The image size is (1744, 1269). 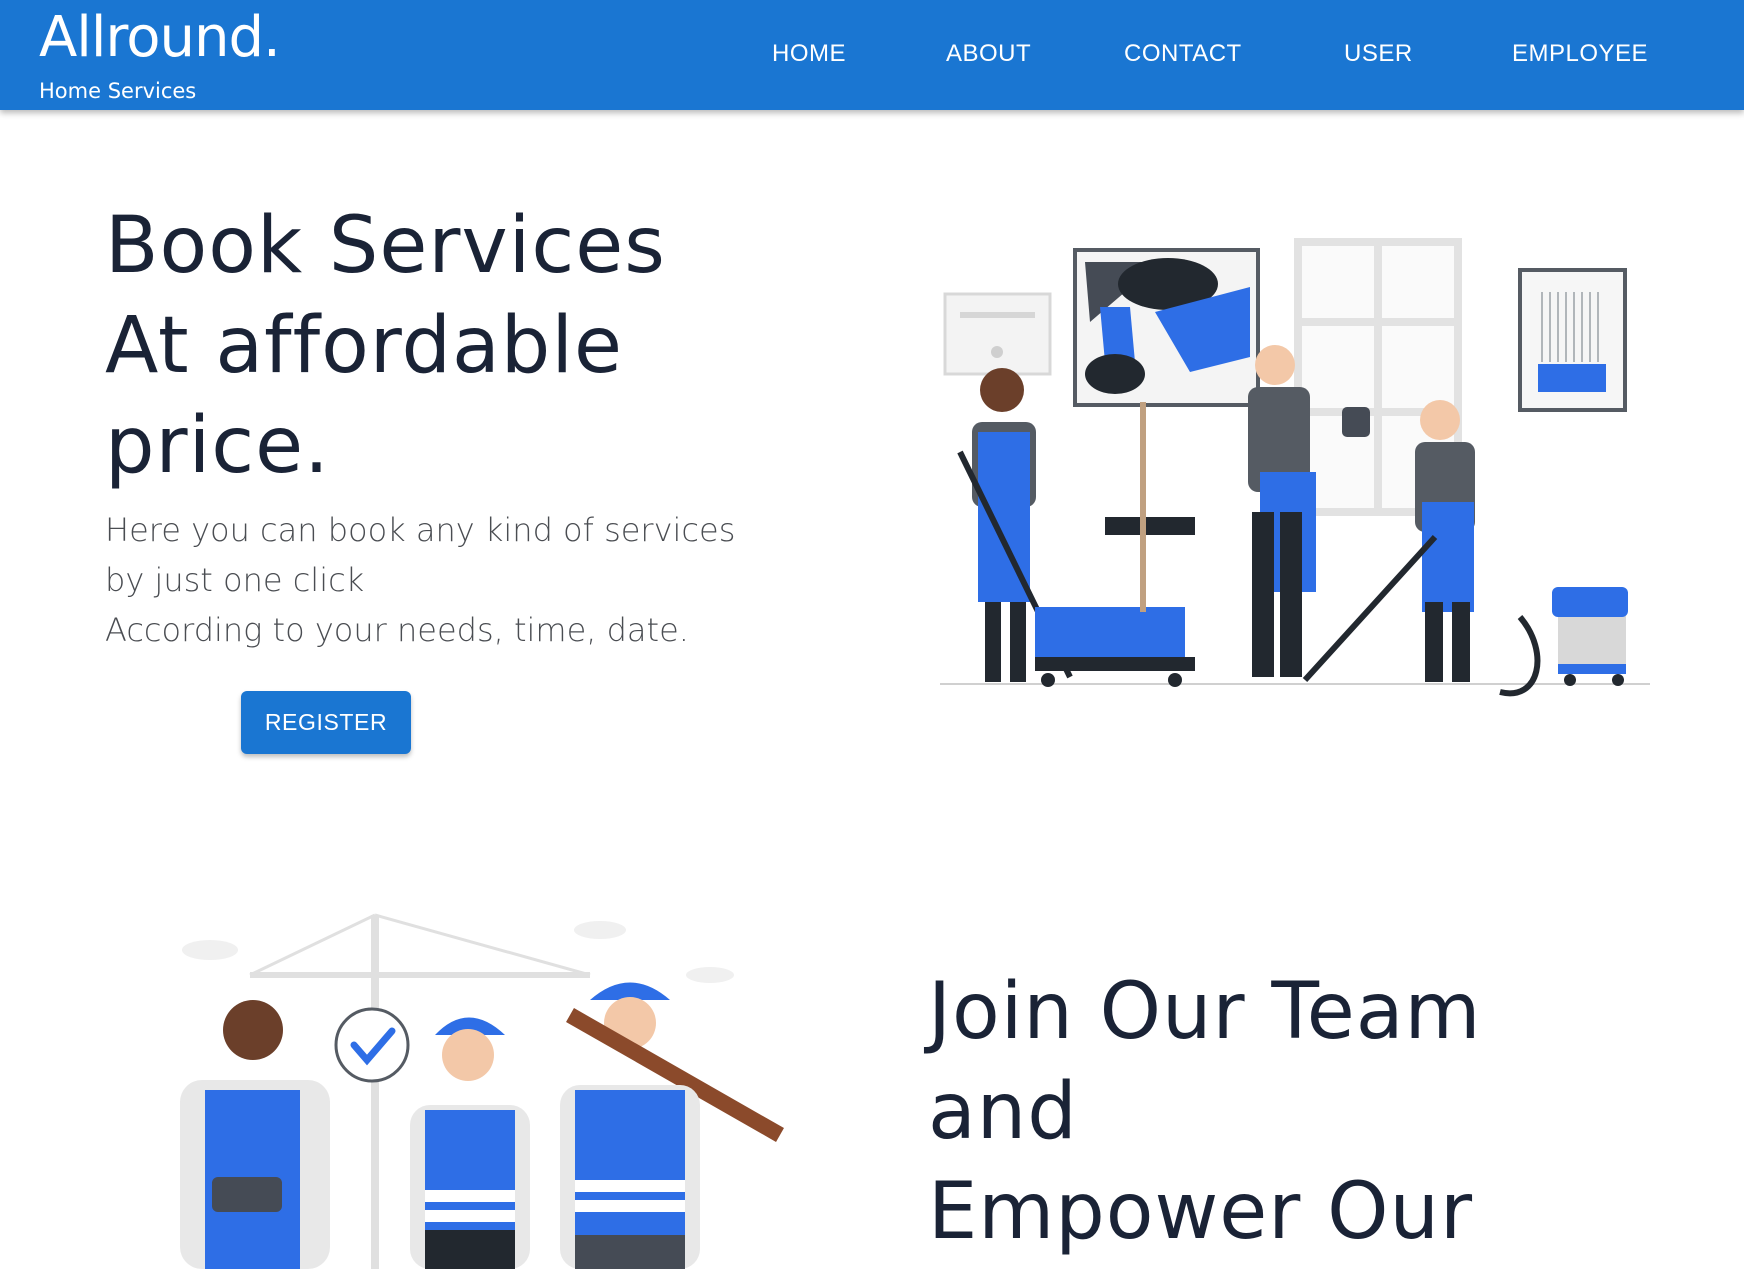 I want to click on join-title-line: Join Our Team, so click(x=1205, y=1012).